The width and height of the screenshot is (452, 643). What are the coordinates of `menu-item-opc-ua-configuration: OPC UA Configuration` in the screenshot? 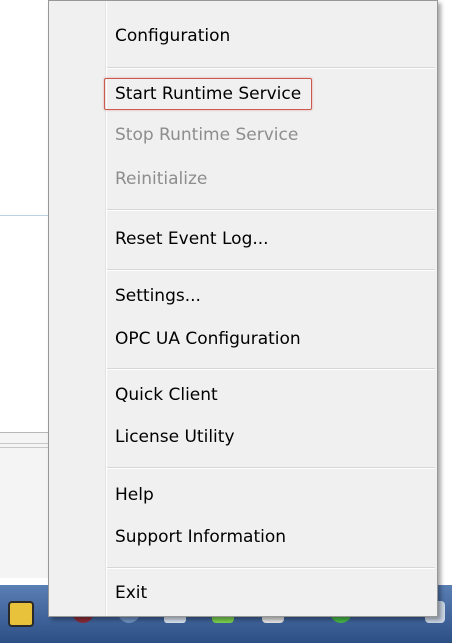 It's located at (208, 339).